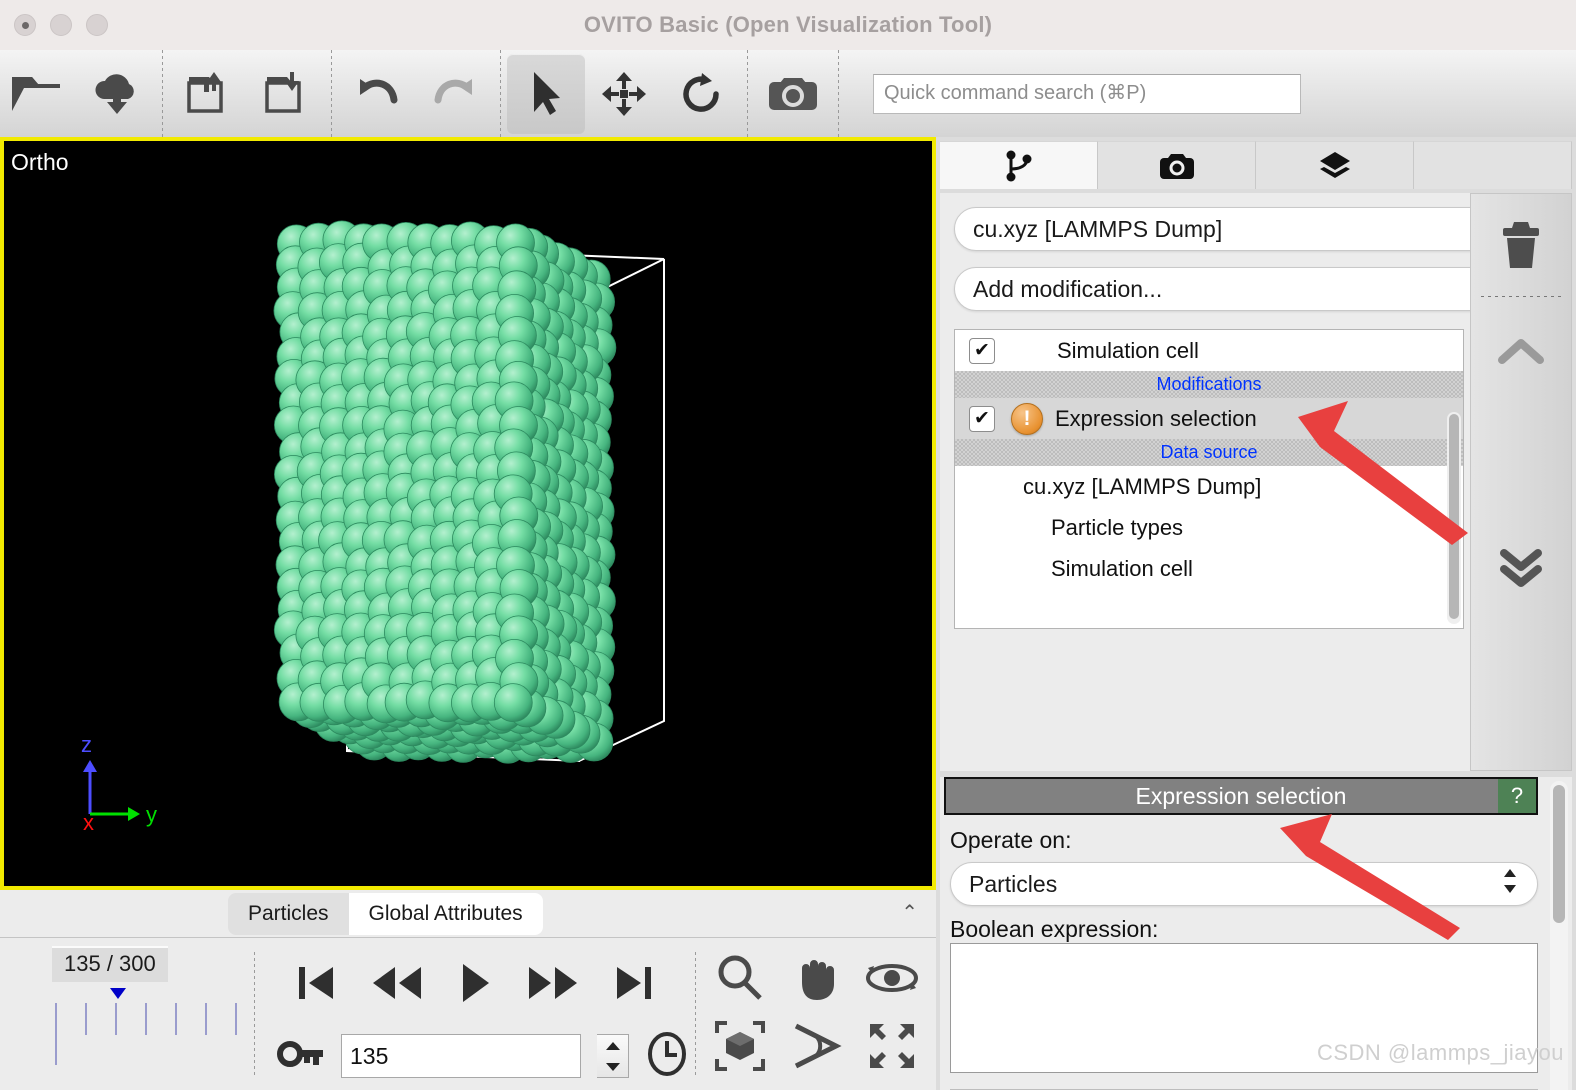  I want to click on play-button, so click(475, 983).